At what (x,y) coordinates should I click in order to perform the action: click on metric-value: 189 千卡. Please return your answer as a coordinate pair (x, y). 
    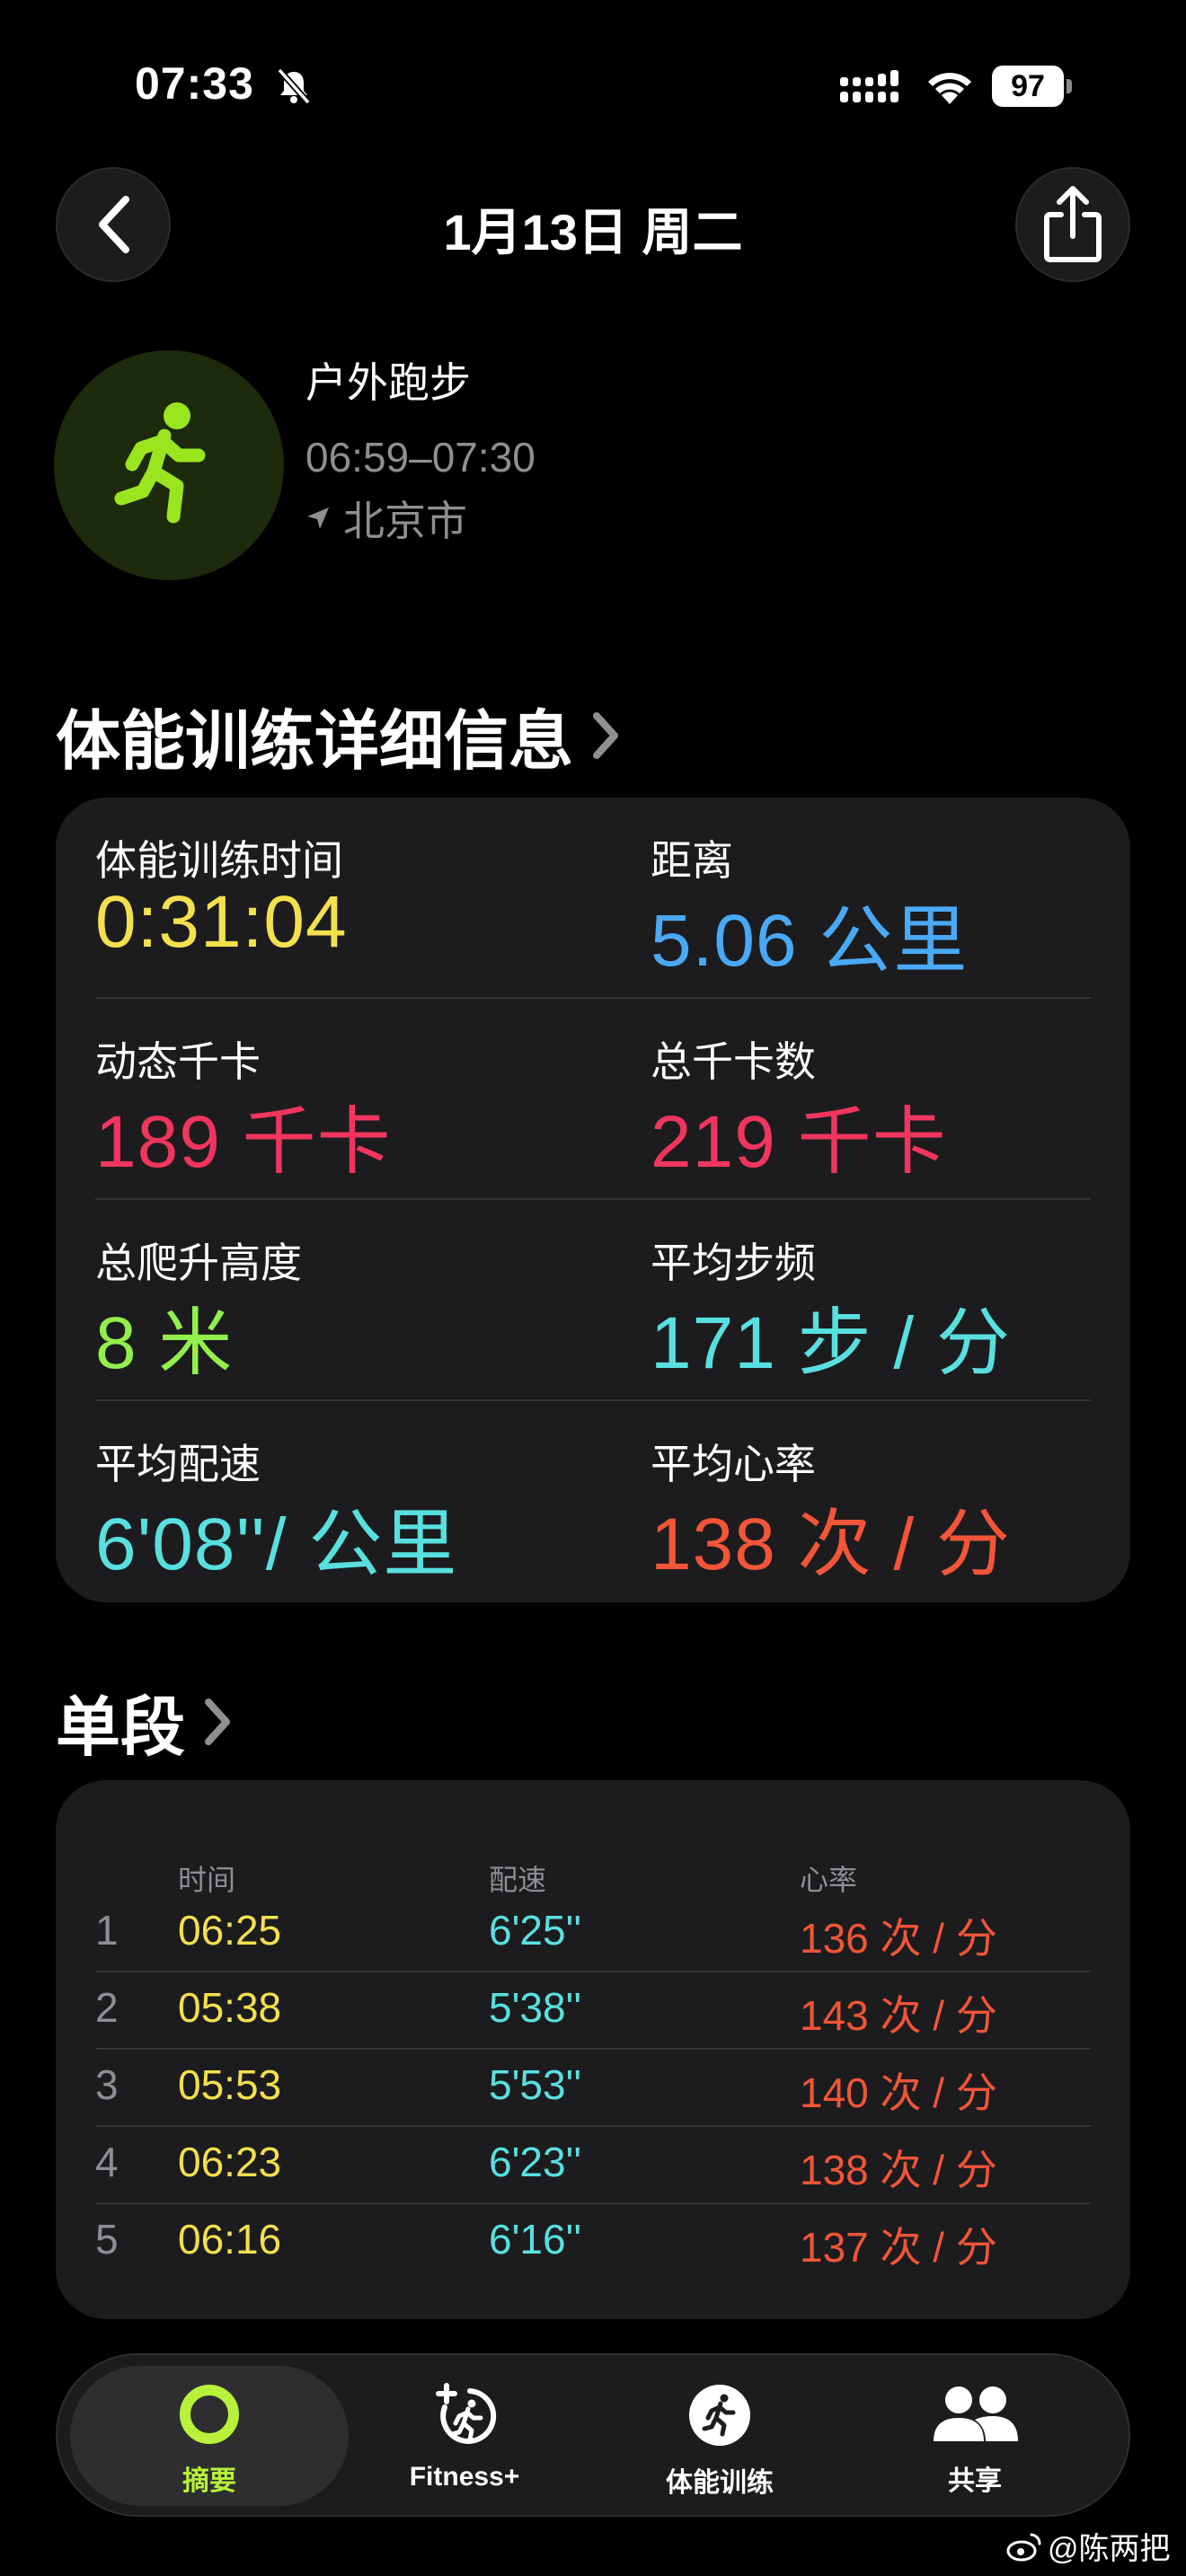
    Looking at the image, I should click on (243, 1142).